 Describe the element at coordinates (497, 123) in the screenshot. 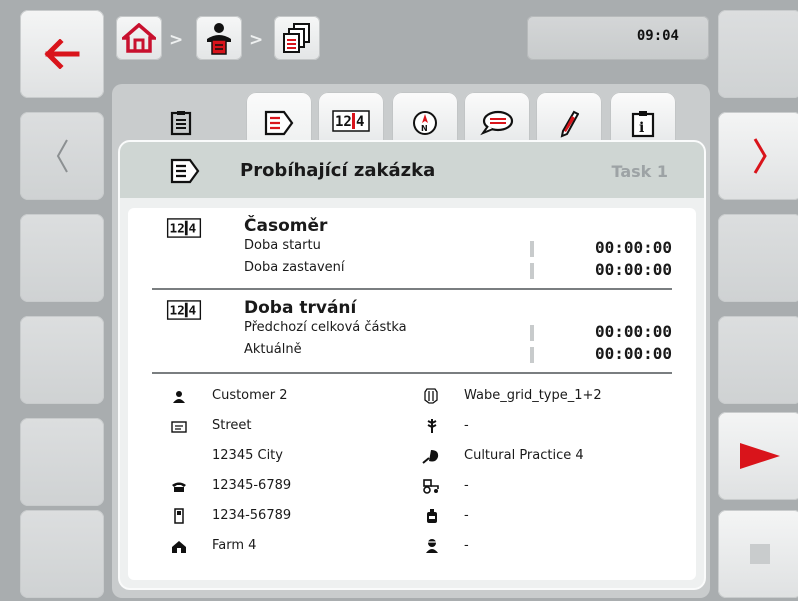

I see `speech-bubble-icon` at that location.